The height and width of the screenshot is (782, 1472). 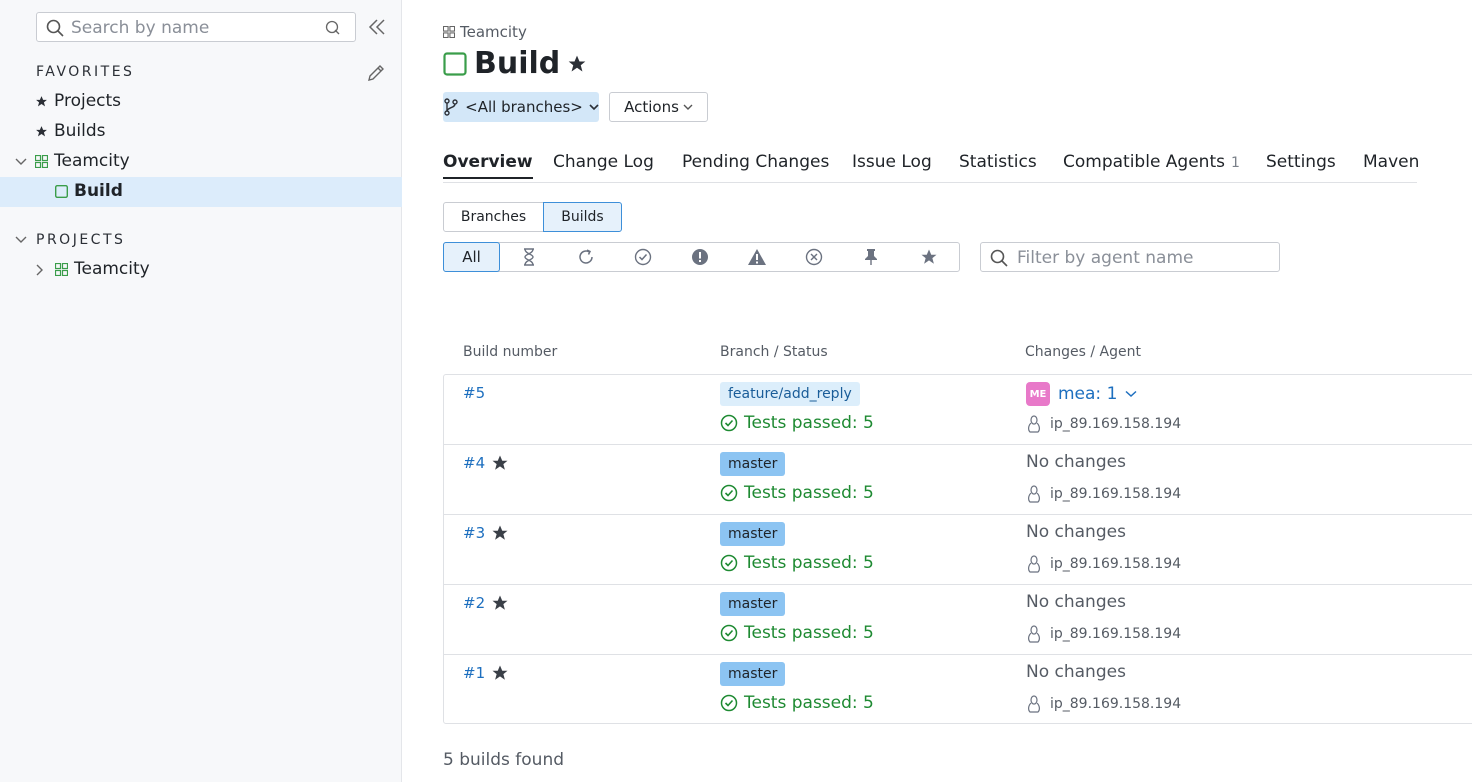 I want to click on favorite-star-icon, so click(x=577, y=64).